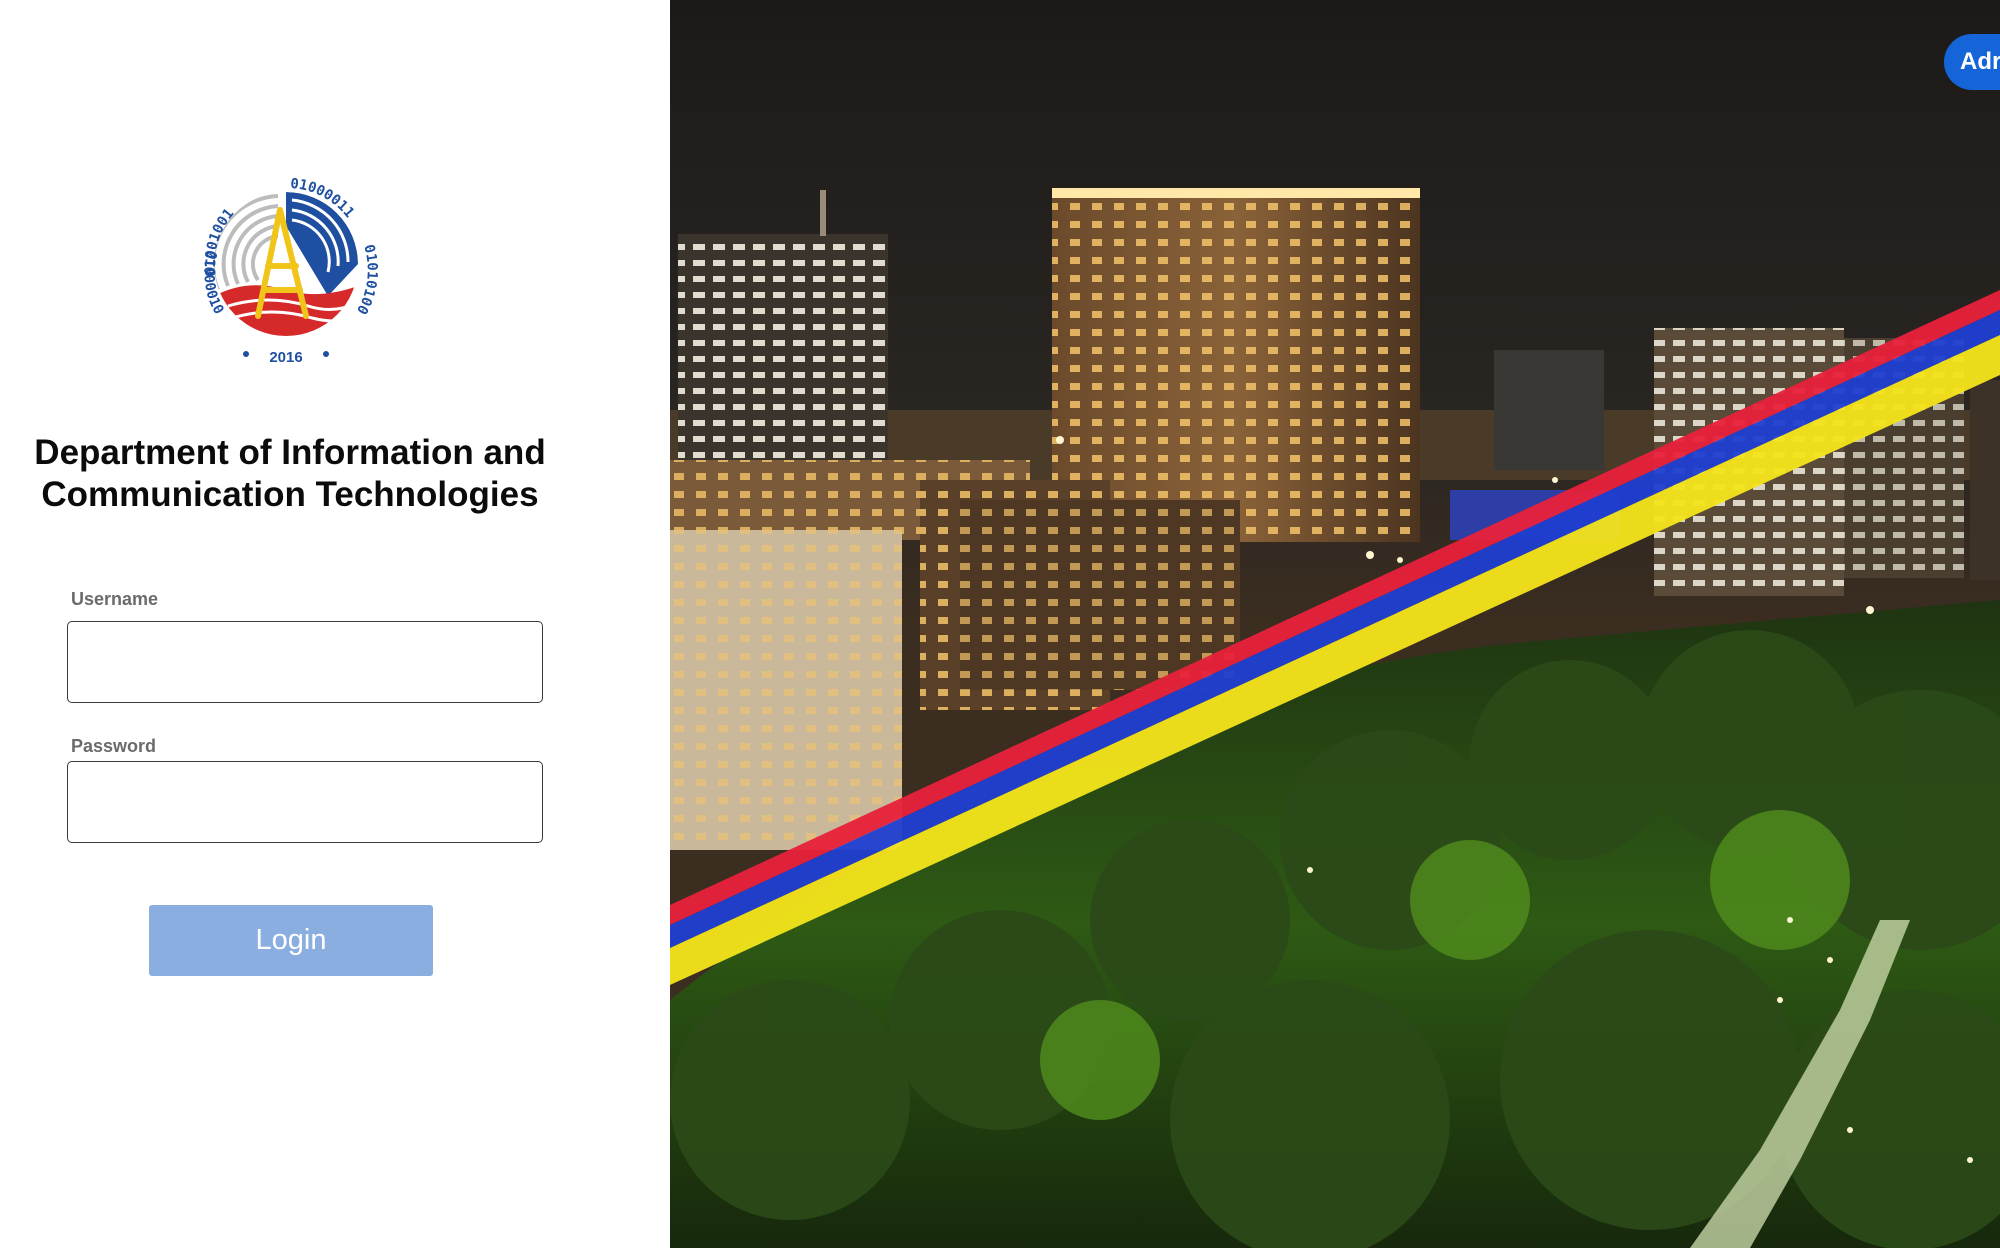  Describe the element at coordinates (305, 662) in the screenshot. I see `username-input` at that location.